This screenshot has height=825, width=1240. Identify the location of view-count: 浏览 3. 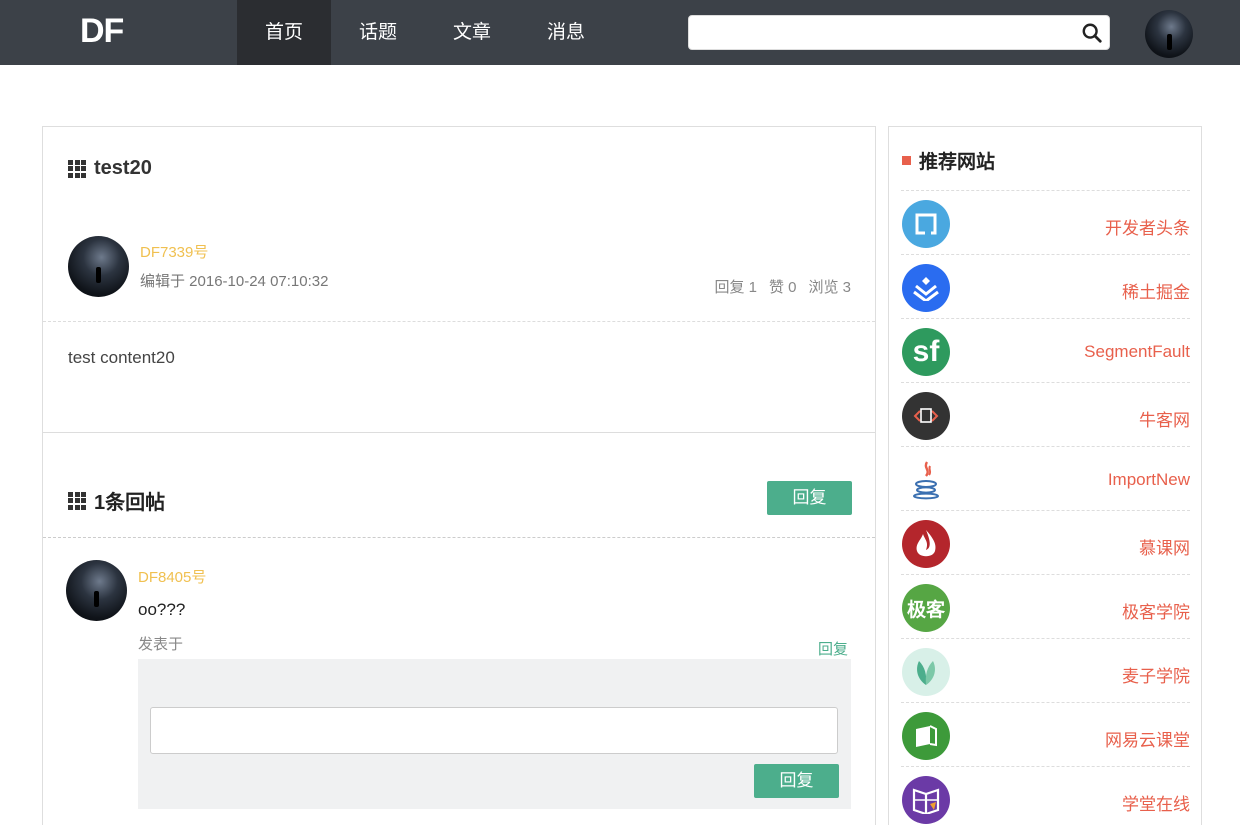
(829, 287).